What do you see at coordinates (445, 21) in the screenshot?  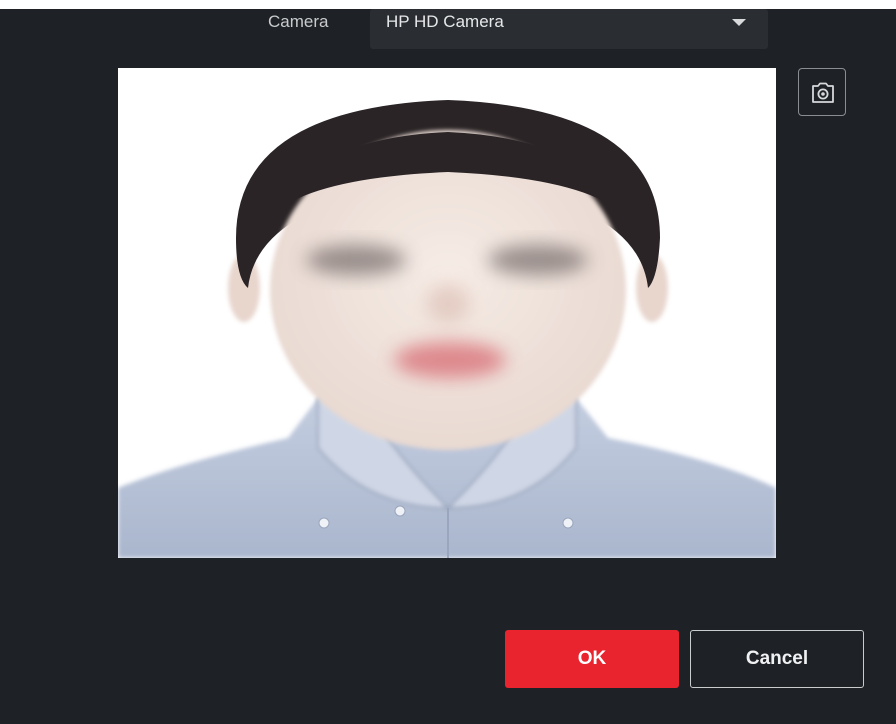 I see `camera-select-value: HP HD Camera` at bounding box center [445, 21].